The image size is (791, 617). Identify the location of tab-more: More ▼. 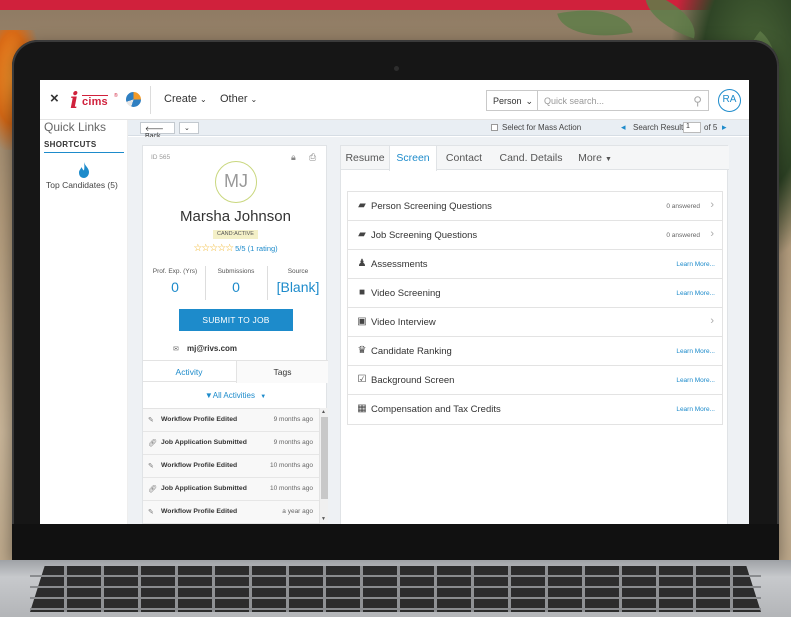
(595, 158).